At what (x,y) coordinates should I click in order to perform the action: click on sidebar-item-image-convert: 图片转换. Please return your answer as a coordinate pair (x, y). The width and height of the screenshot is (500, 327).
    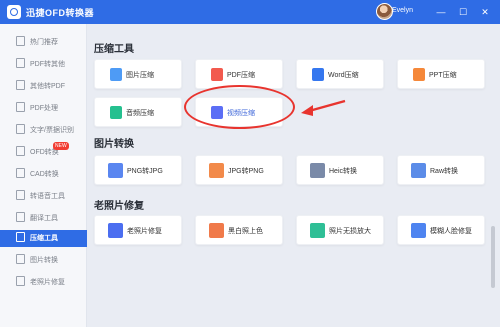
    Looking at the image, I should click on (43, 259).